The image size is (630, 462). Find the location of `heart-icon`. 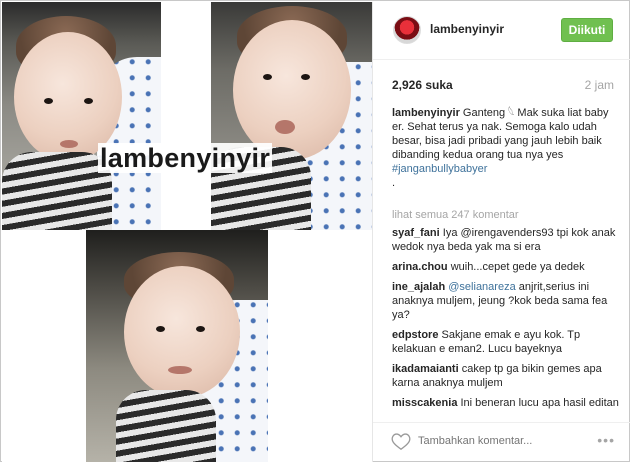

heart-icon is located at coordinates (401, 441).